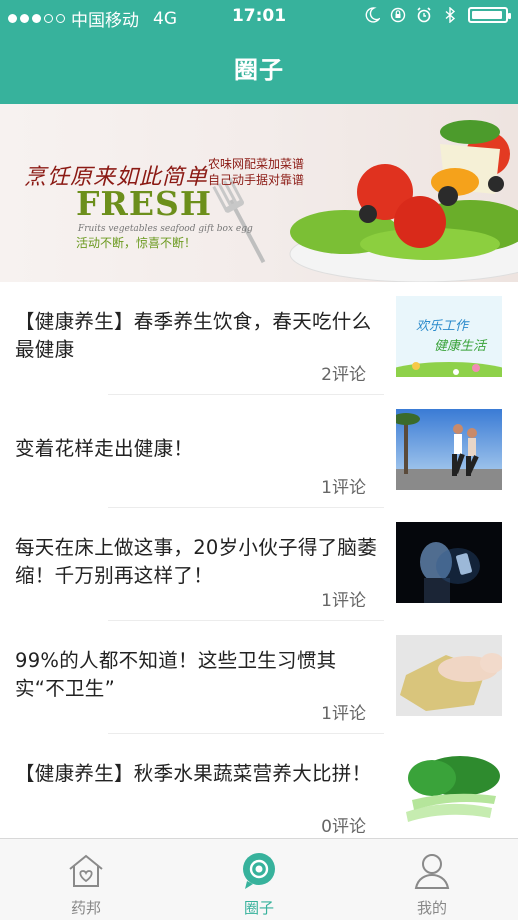 The width and height of the screenshot is (518, 921). Describe the element at coordinates (259, 451) in the screenshot. I see `list-item: 变着花样走出健康！ 1评论` at that location.